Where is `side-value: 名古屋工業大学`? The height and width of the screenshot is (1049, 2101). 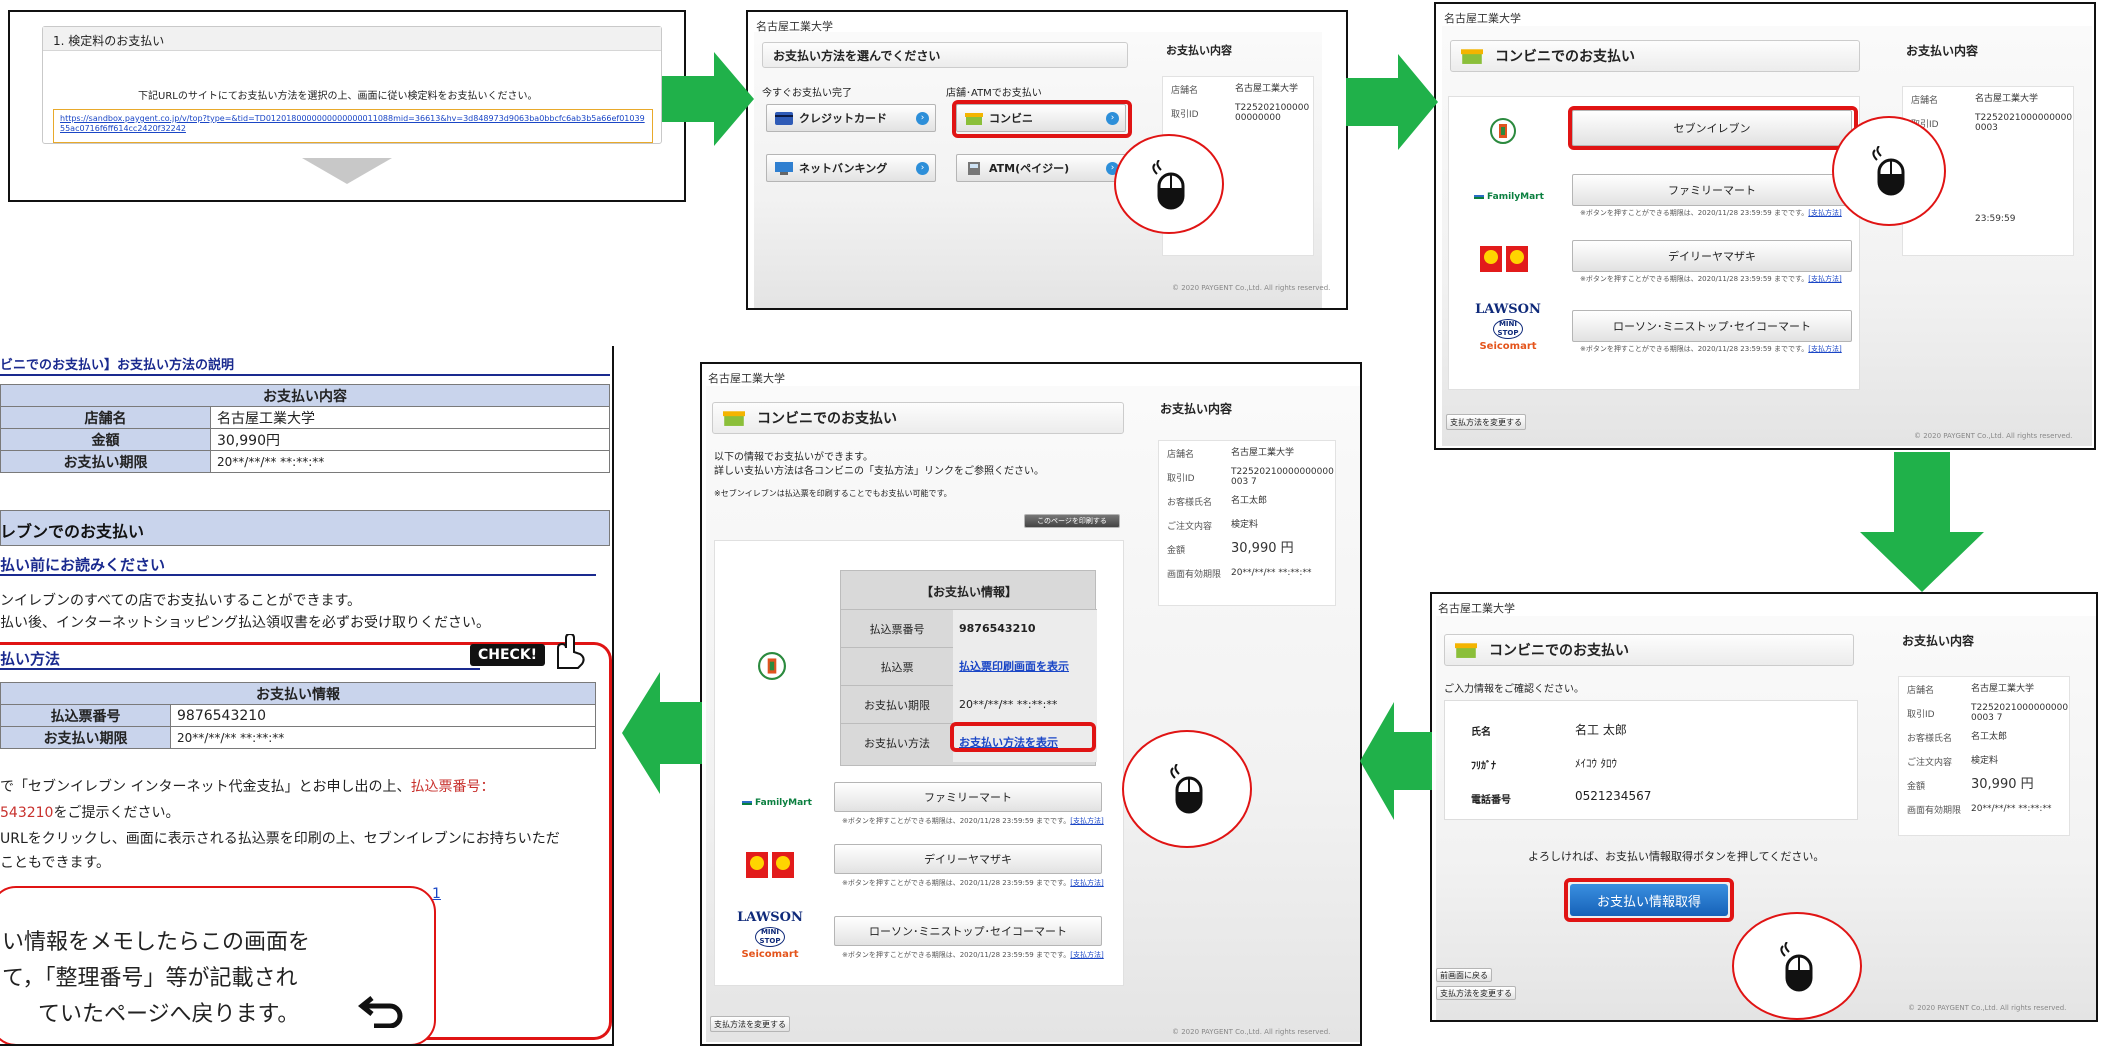
side-value: 名古屋工業大学 is located at coordinates (1263, 453).